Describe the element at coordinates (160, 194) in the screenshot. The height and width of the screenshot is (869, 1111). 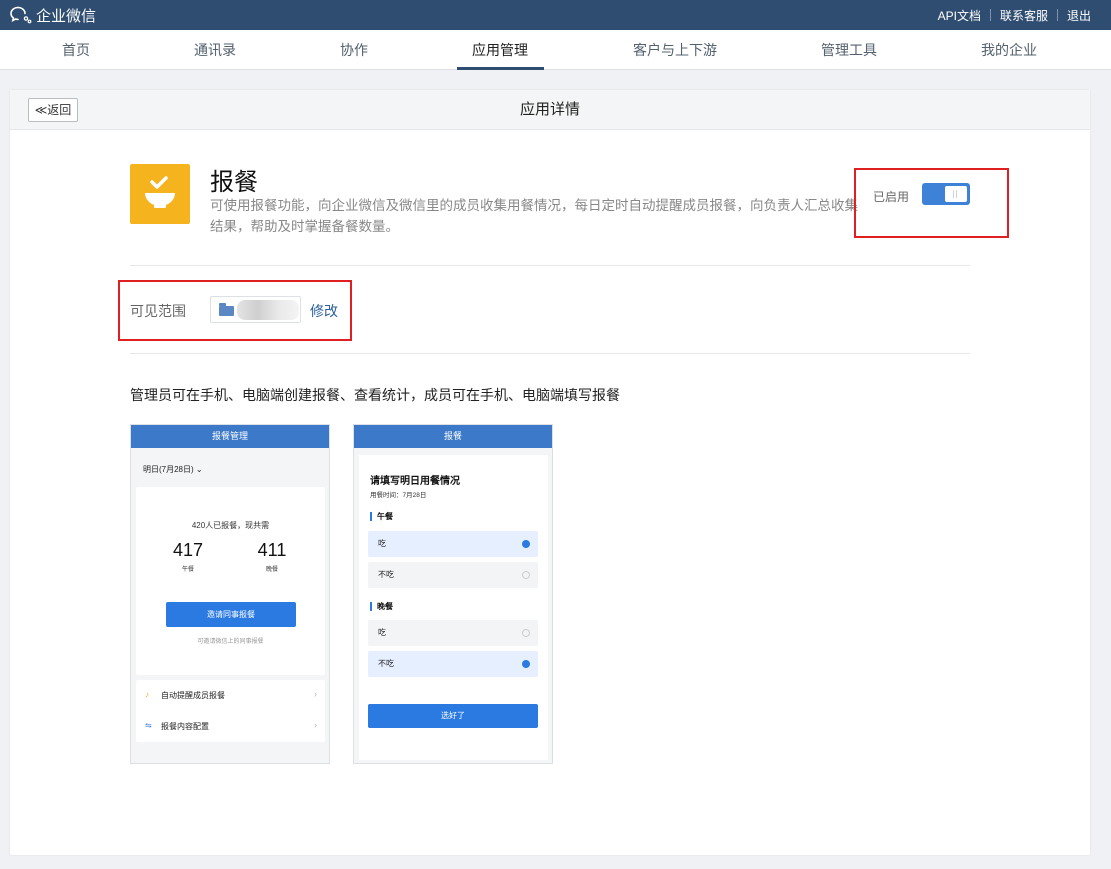
I see `meal-bowl-icon` at that location.